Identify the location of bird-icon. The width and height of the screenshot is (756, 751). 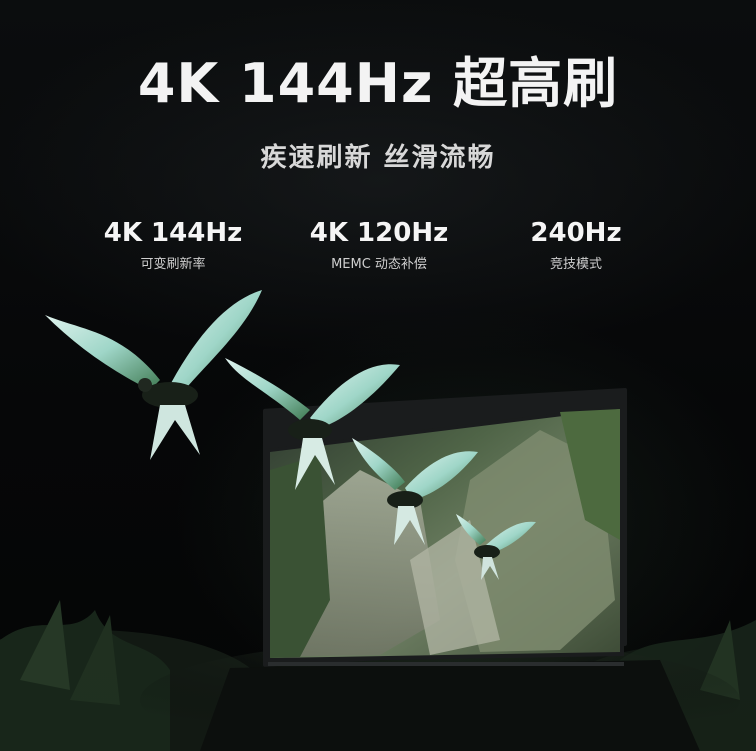
(153, 375).